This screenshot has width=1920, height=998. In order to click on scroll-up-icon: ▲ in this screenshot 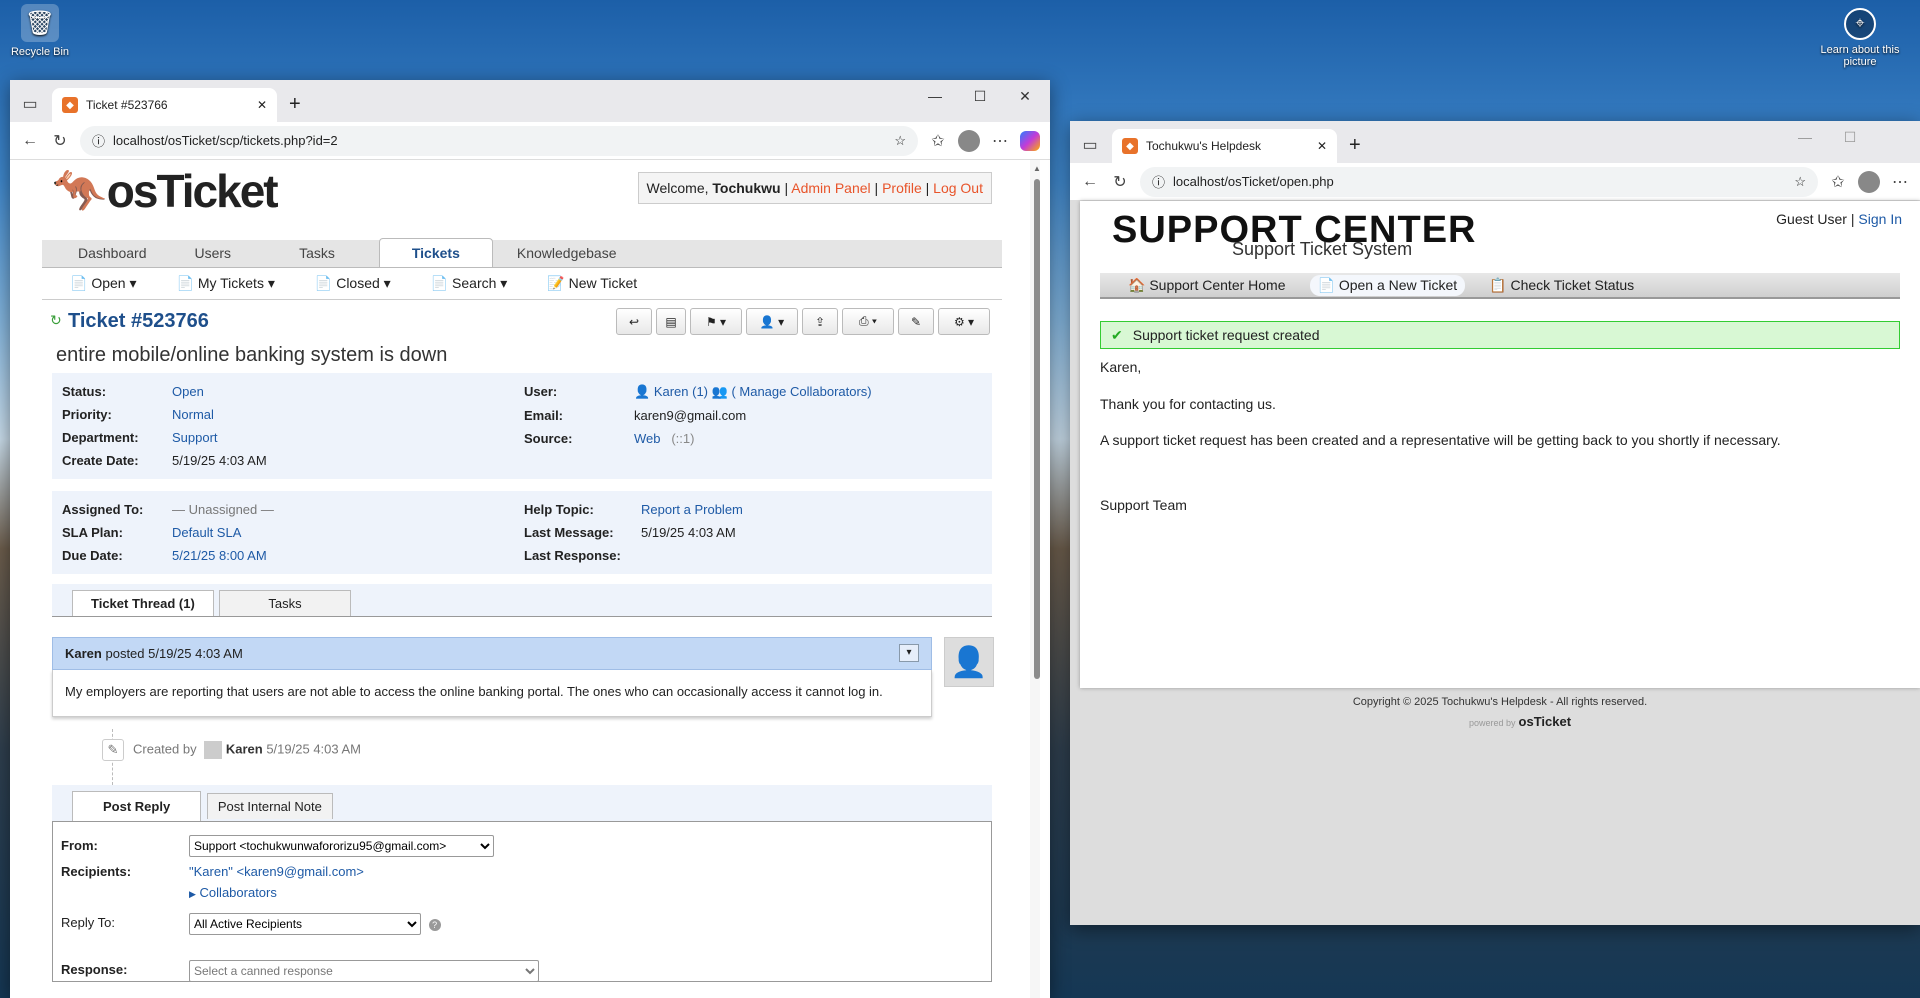, I will do `click(1035, 166)`.